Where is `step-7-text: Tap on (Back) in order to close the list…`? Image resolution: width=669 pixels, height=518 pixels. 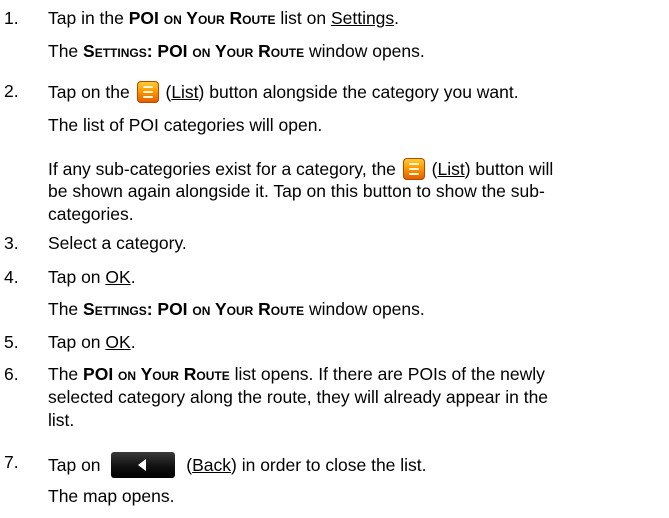
step-7-text: Tap on (Back) in order to close the list… is located at coordinates (237, 465).